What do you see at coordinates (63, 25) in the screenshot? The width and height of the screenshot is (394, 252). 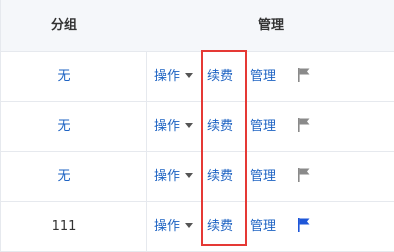 I see `column-header-group: 分组` at bounding box center [63, 25].